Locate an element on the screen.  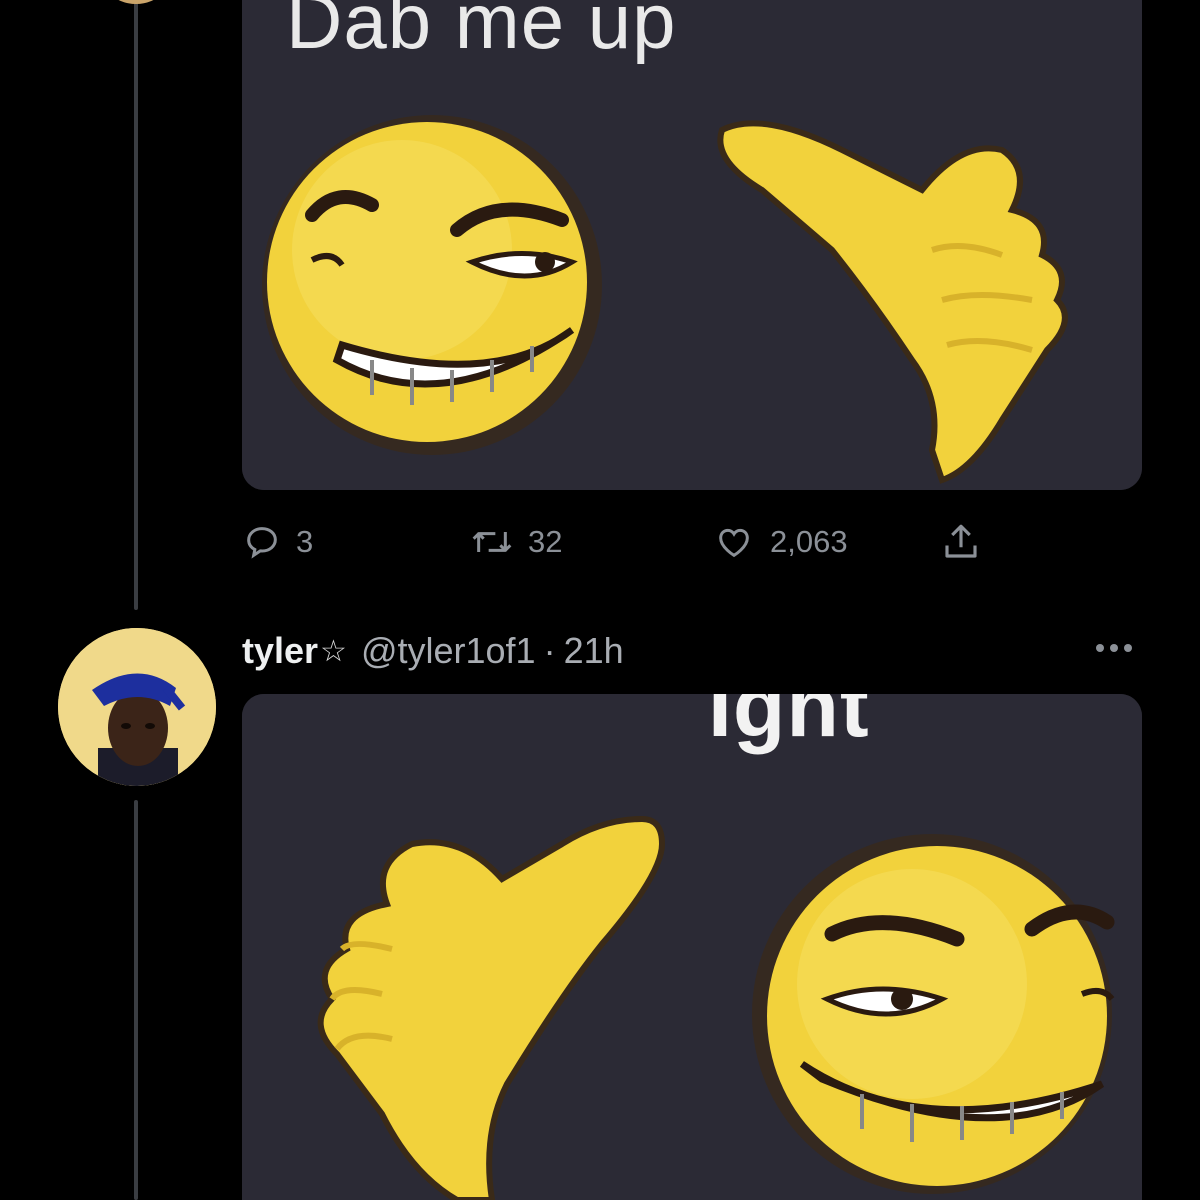
share-icon is located at coordinates (961, 541).